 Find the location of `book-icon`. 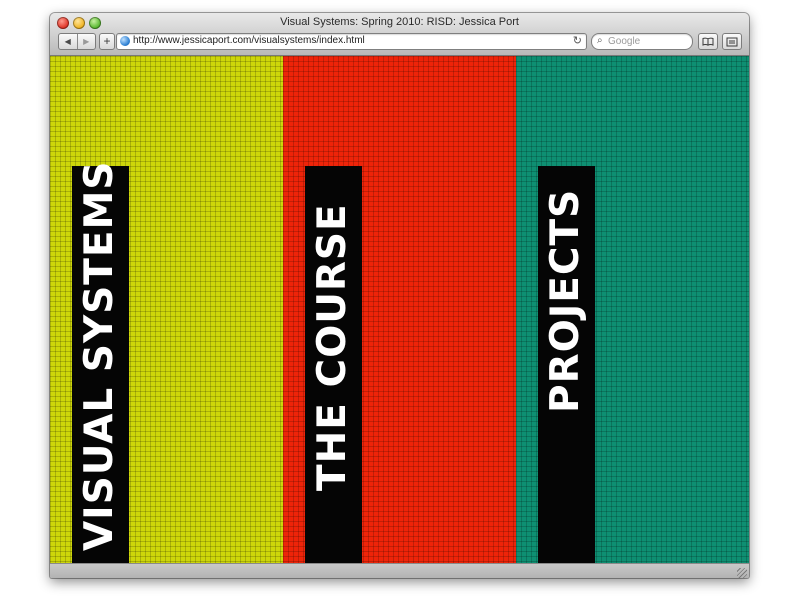

book-icon is located at coordinates (708, 41).